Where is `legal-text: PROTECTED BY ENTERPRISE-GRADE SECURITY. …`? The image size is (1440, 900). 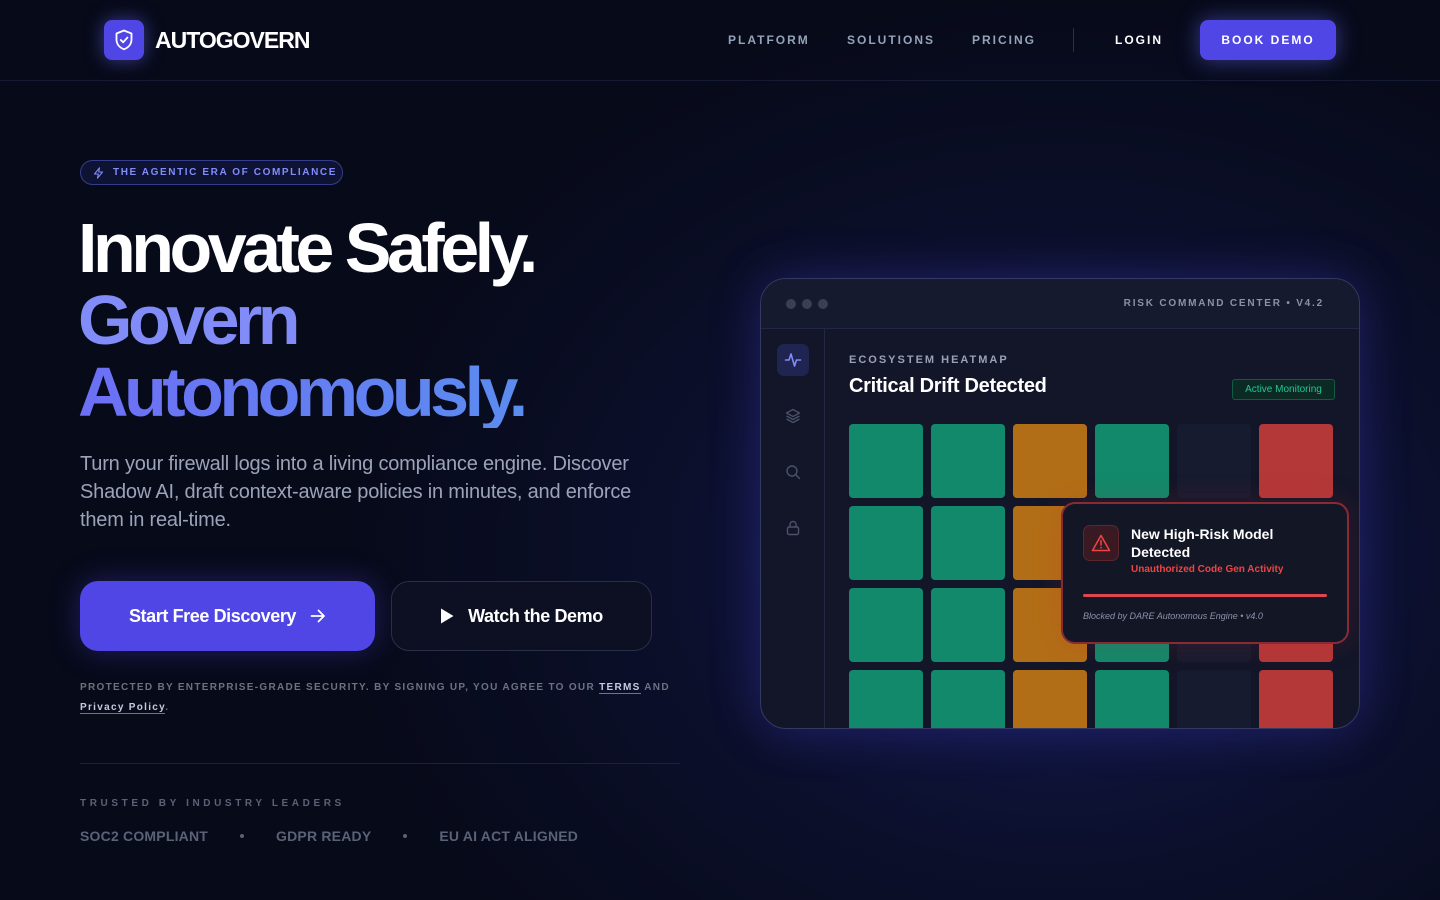 legal-text: PROTECTED BY ENTERPRISE-GRADE SECURITY. … is located at coordinates (337, 687).